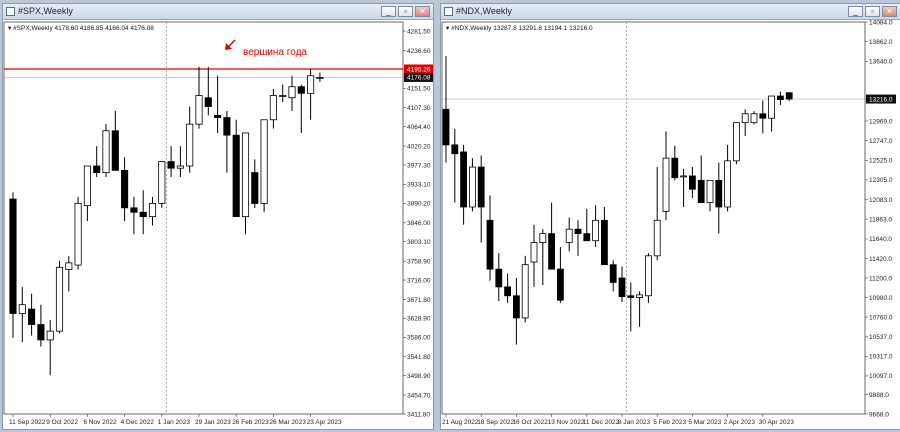 This screenshot has width=900, height=432. What do you see at coordinates (881, 42) in the screenshot?
I see `y-tick-label: 13862.0` at bounding box center [881, 42].